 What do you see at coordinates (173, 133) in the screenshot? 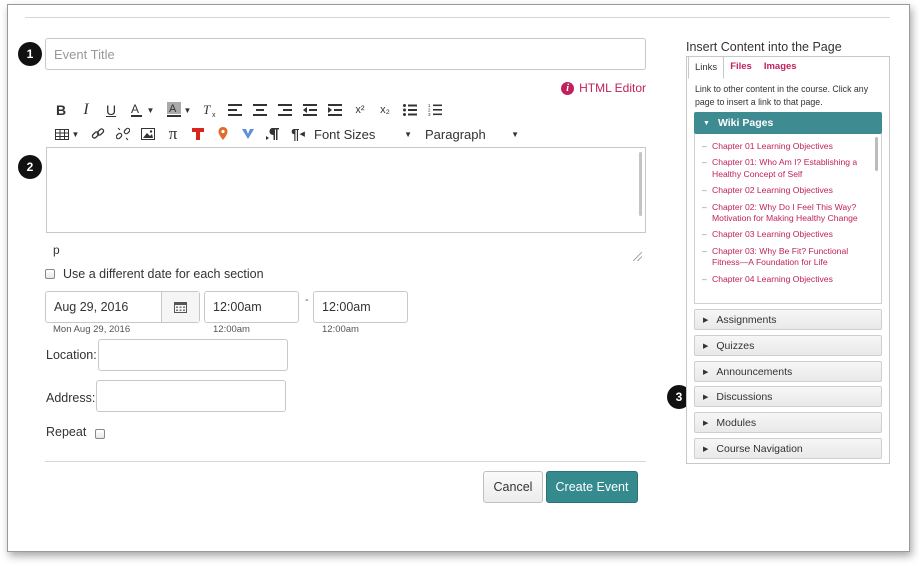
I see `math-equation-button: π` at bounding box center [173, 133].